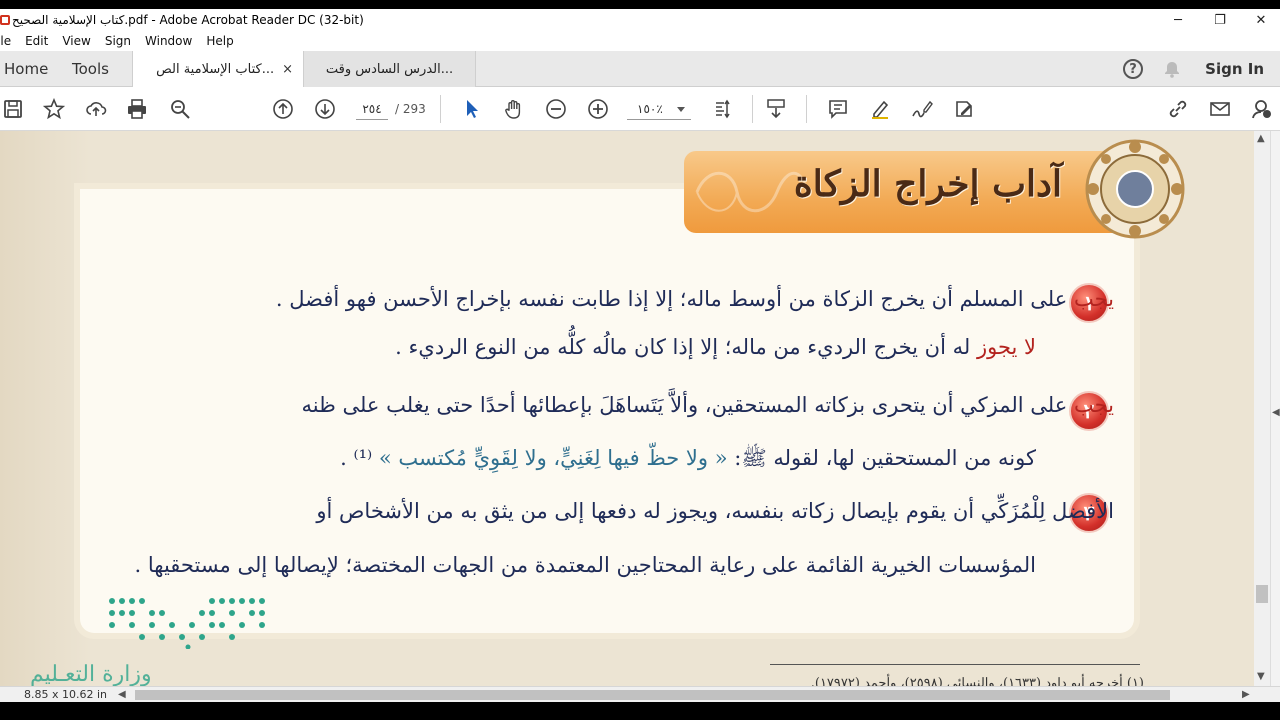  I want to click on chevron-down-icon, so click(681, 109).